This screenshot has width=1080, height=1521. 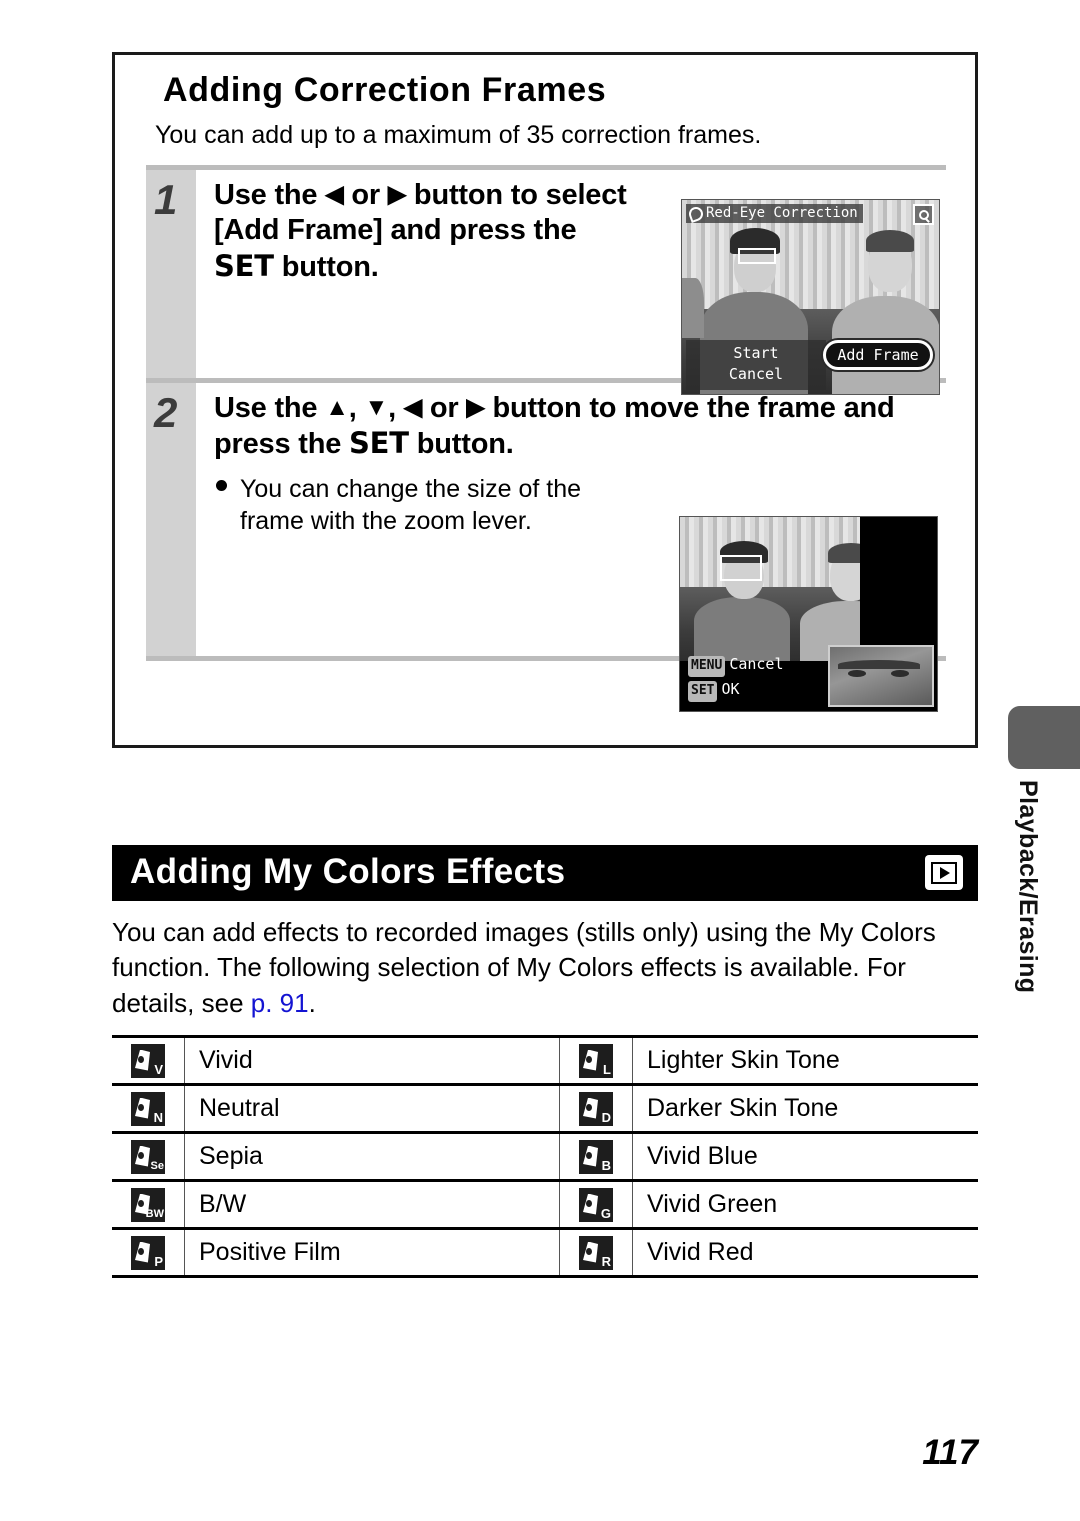 I want to click on menu-item-start: Start, so click(x=756, y=354).